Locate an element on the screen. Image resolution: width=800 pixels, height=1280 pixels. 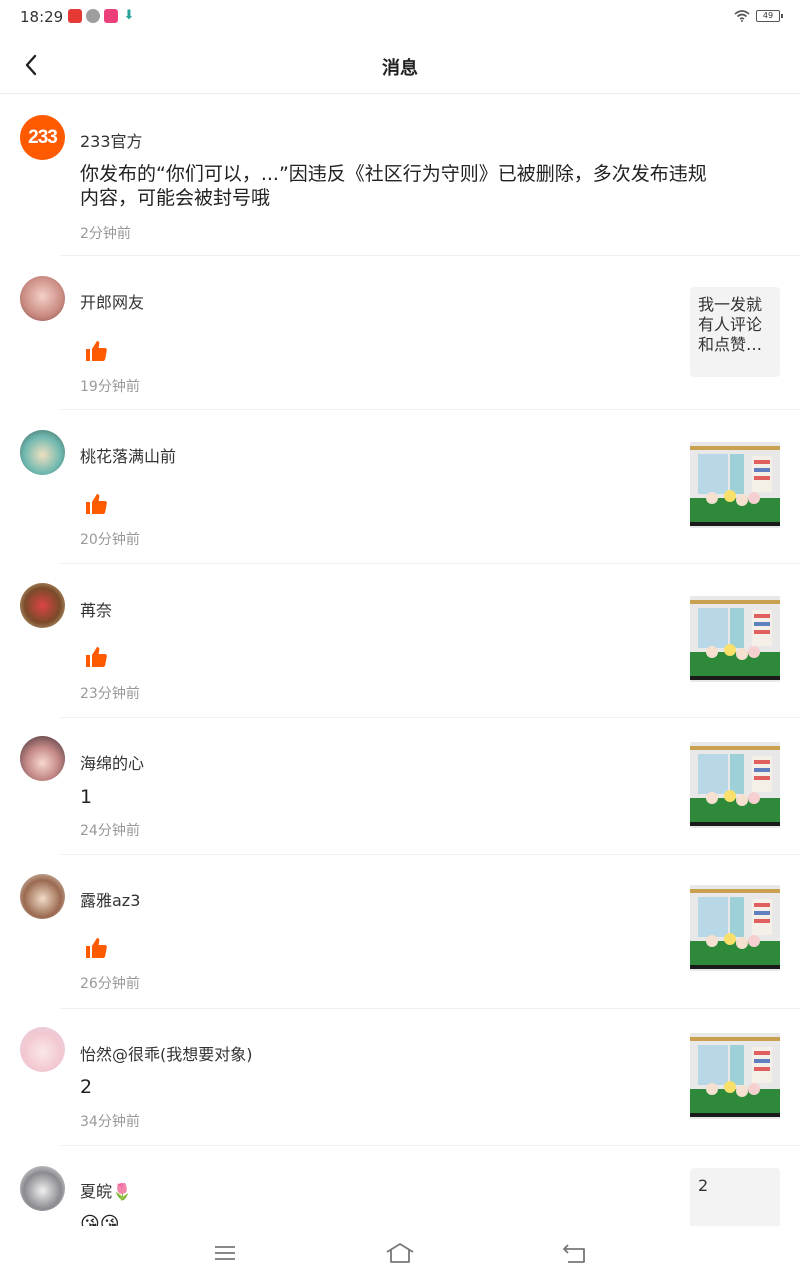
status-bar: 18:29 ⬇ 49 is located at coordinates (400, 18).